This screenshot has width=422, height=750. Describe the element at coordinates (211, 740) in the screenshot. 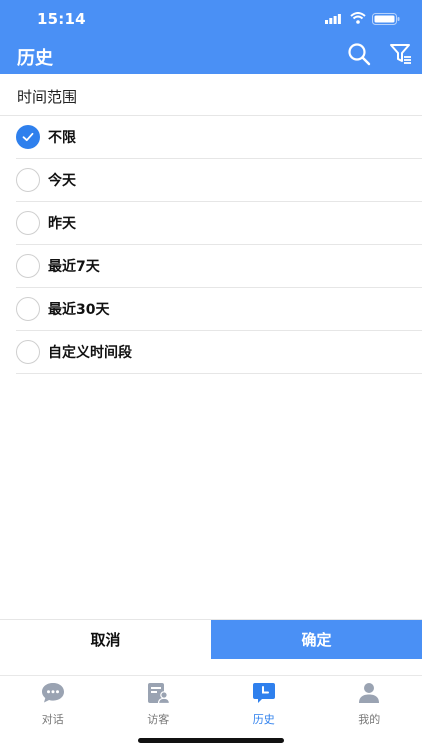

I see `home-indicator` at that location.